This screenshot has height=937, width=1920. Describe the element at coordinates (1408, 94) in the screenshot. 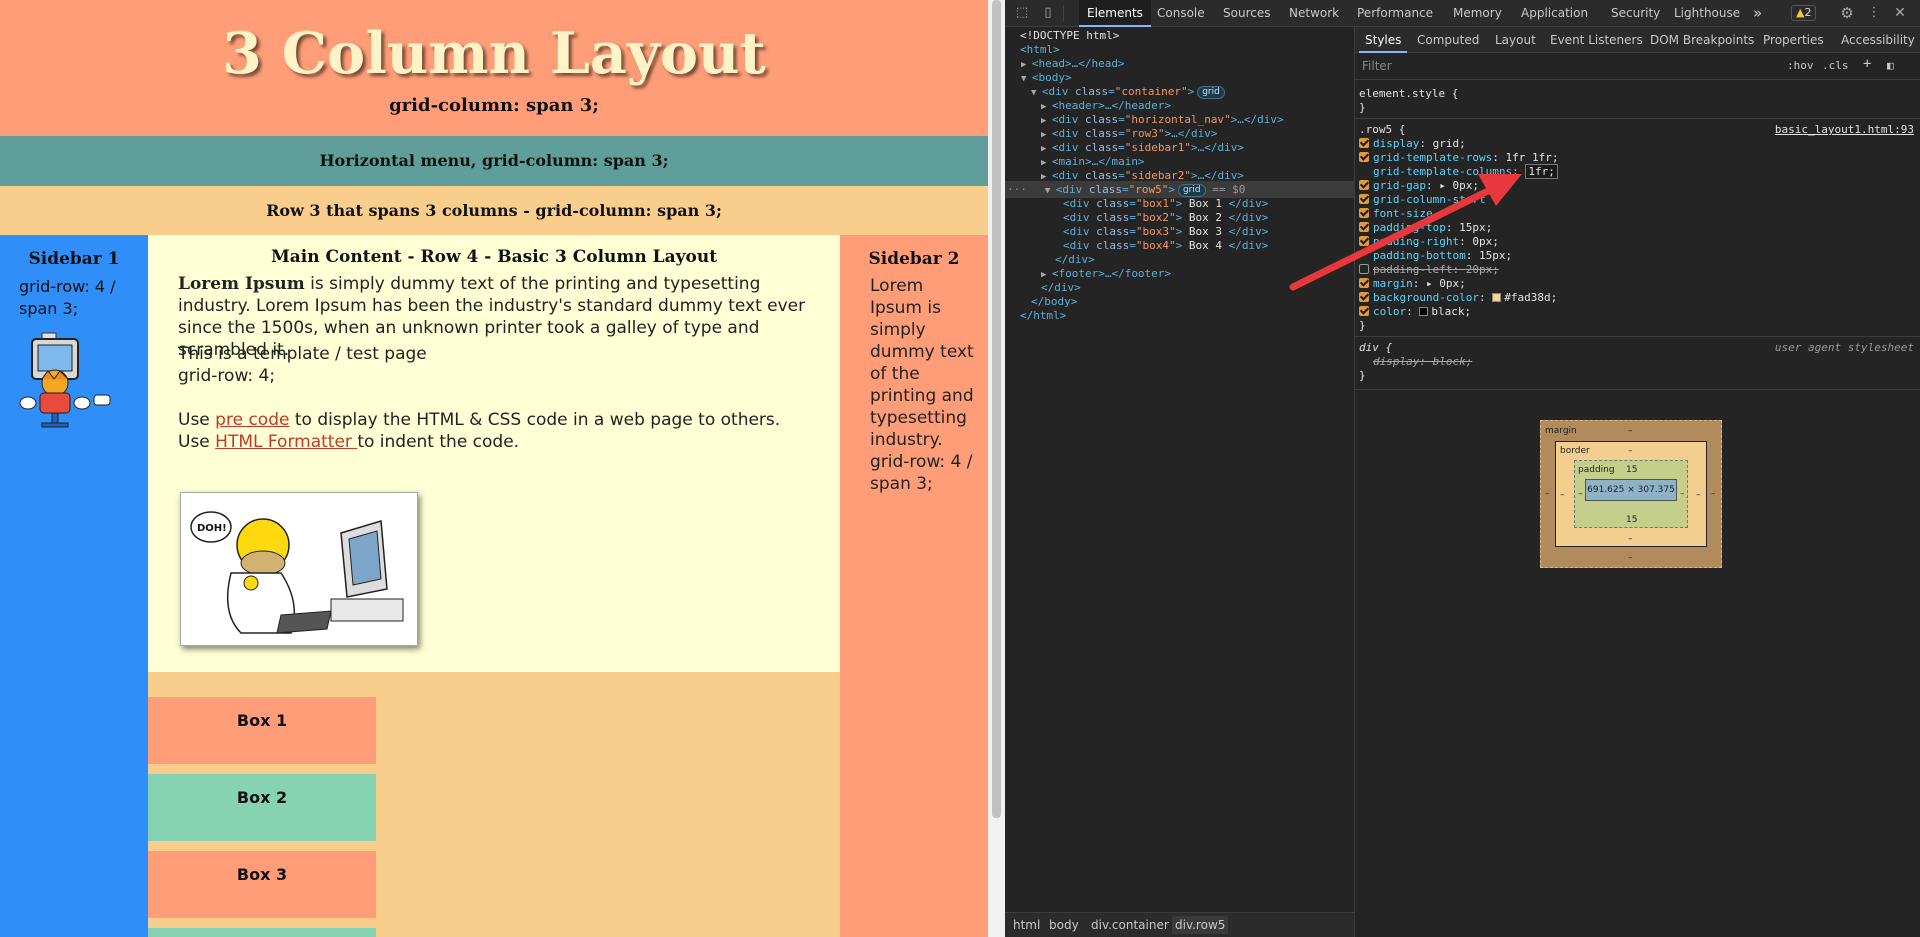

I see `element-style-selector: element.style {` at that location.